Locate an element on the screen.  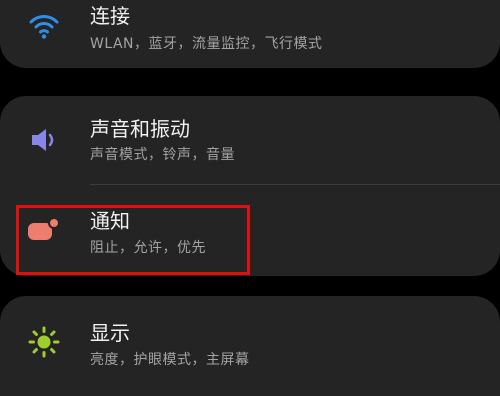
sun-icon is located at coordinates (44, 342).